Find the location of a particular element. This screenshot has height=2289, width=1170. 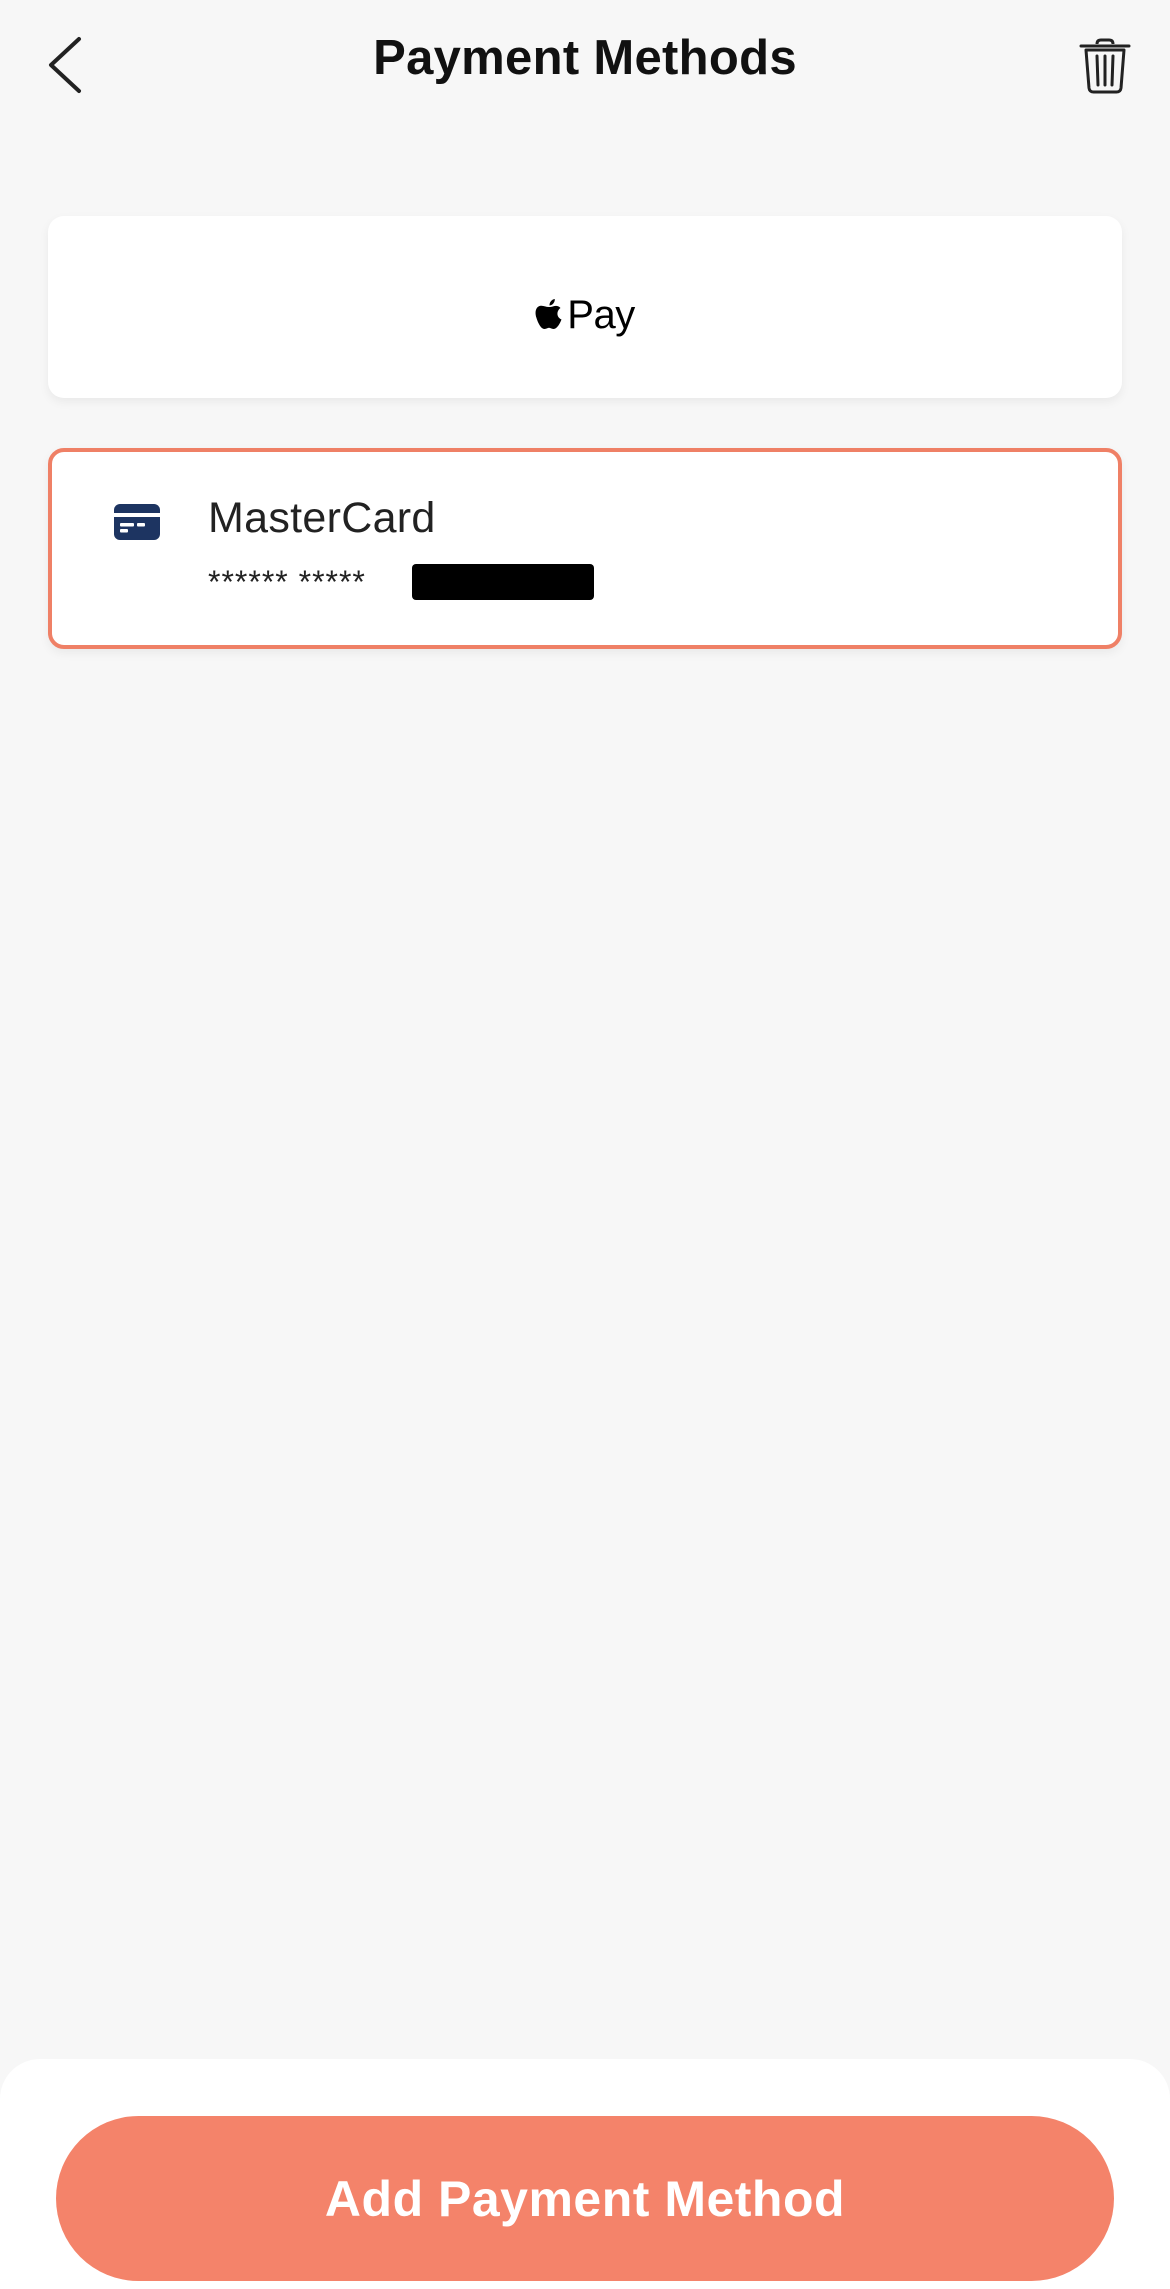

apple-pay-option: Pay is located at coordinates (585, 307).